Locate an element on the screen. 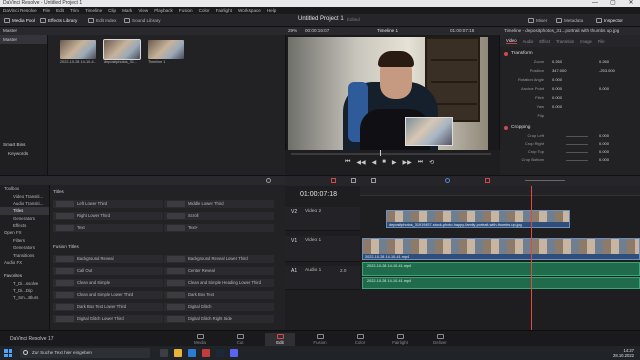 This screenshot has height=360, width=640. timeline-clip-a1: 2022-10-28 14-10-41.mp4 is located at coordinates (501, 269).